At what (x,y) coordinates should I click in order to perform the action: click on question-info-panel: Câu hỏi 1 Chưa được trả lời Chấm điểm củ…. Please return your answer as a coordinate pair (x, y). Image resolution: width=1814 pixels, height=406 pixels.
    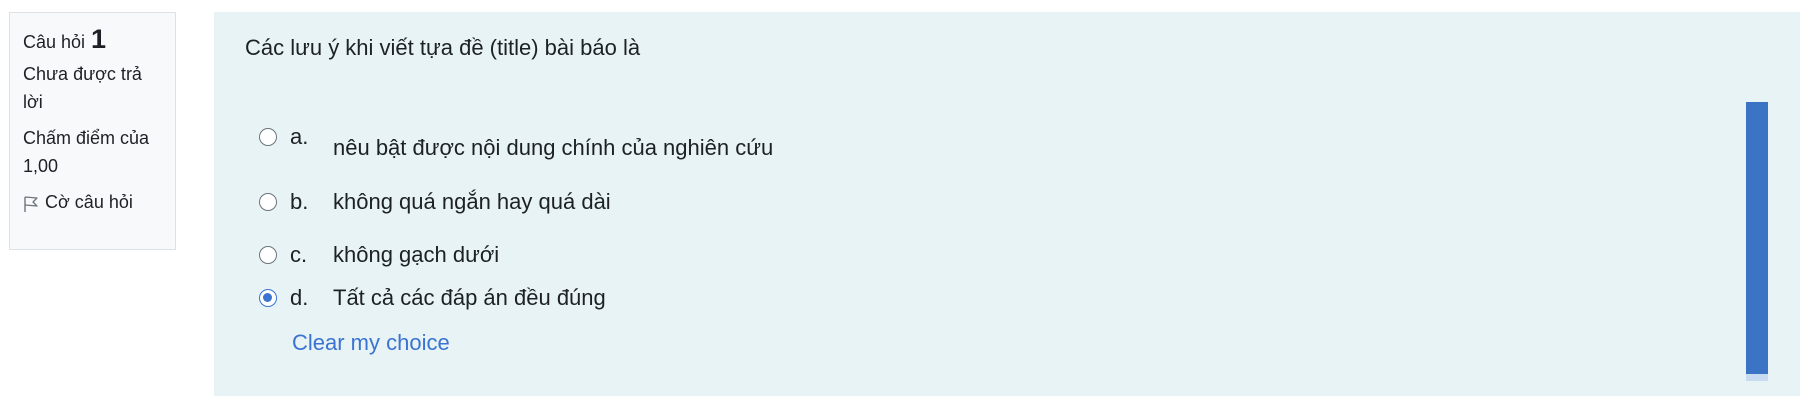
    Looking at the image, I should click on (92, 131).